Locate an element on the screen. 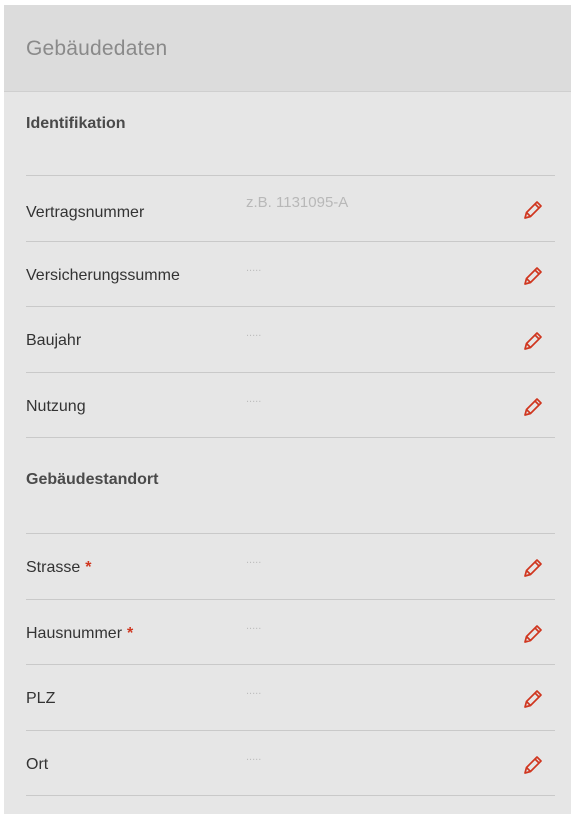  field-label: Strasse * is located at coordinates (59, 567).